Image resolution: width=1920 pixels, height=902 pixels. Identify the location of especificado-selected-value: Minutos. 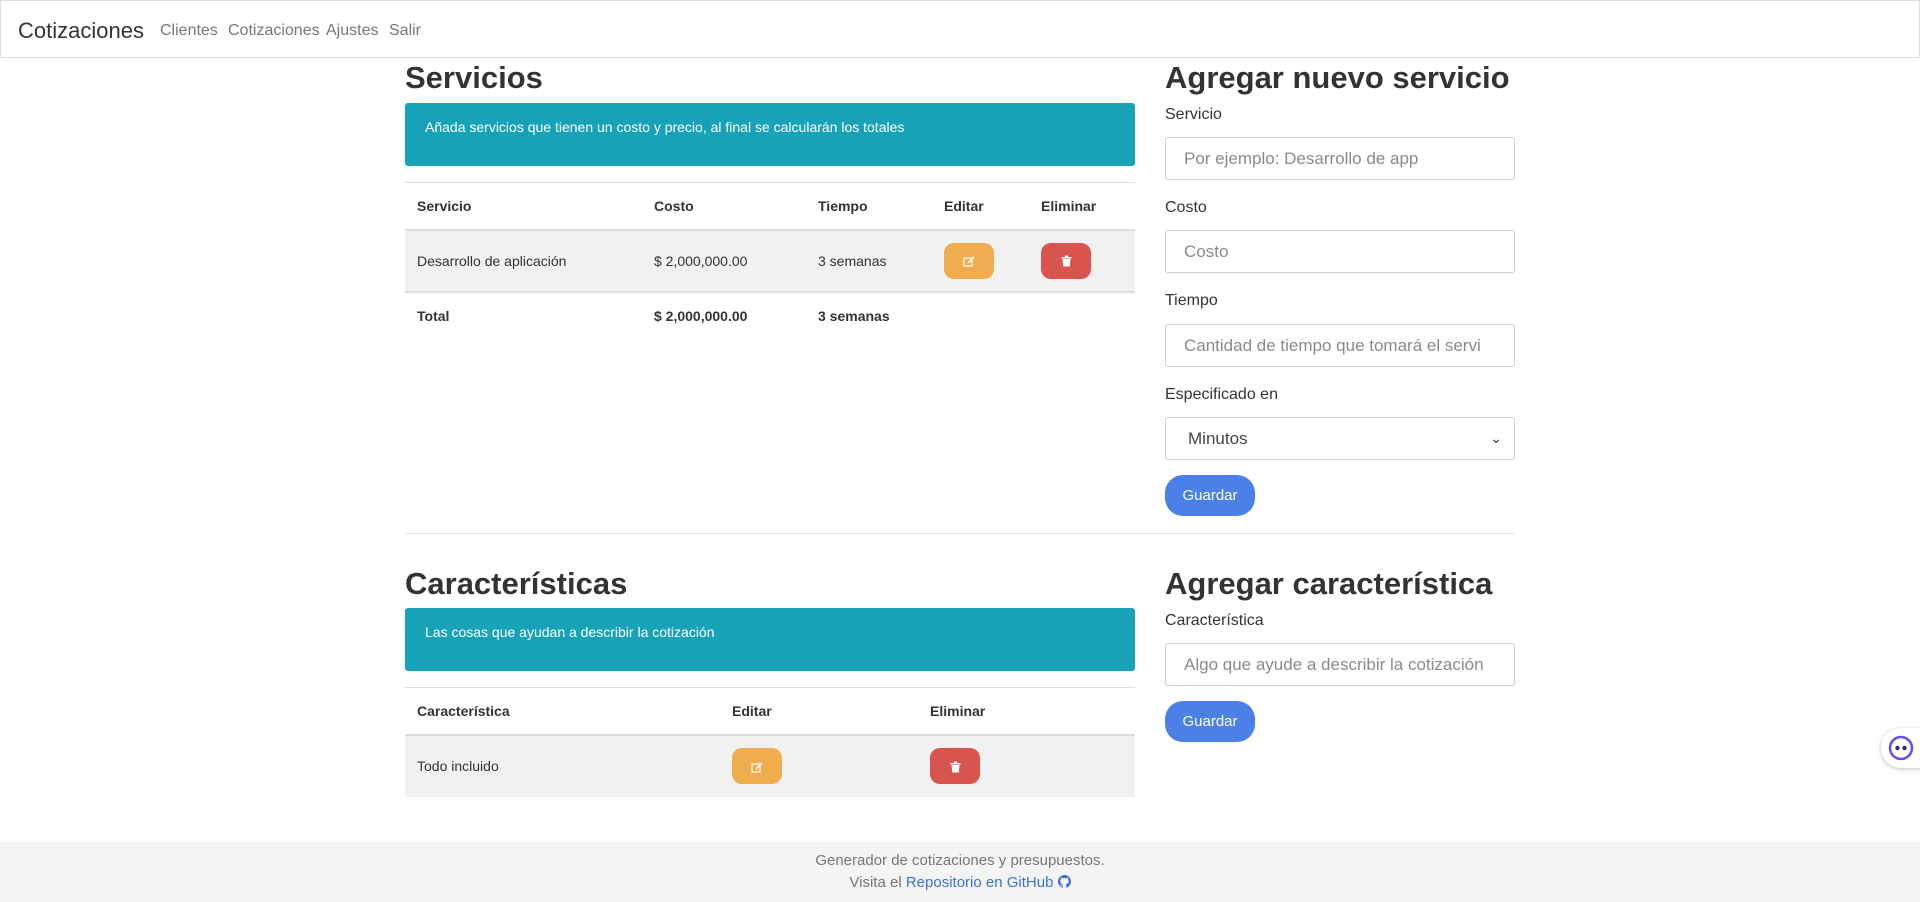
(1218, 438).